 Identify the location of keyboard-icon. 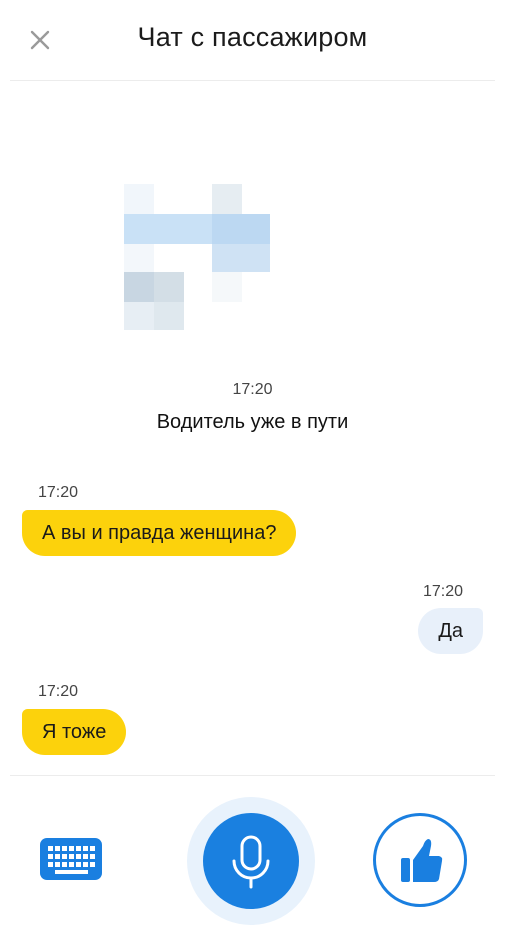
(71, 859).